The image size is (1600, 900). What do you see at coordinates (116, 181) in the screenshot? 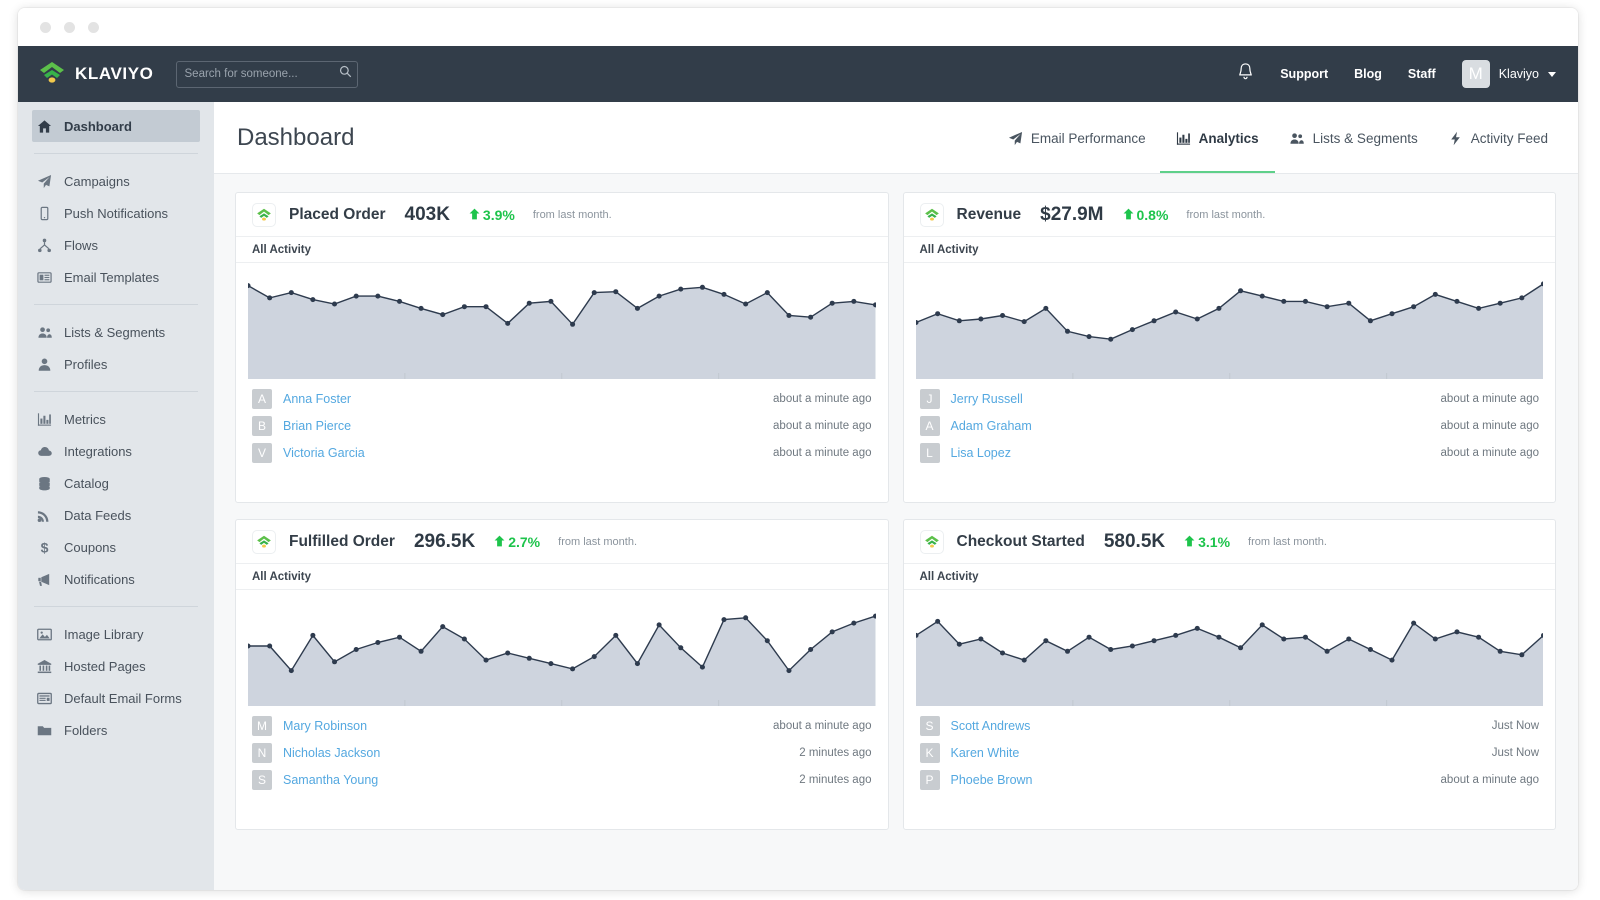
I see `sidebar-item-campaigns: Campaigns` at bounding box center [116, 181].